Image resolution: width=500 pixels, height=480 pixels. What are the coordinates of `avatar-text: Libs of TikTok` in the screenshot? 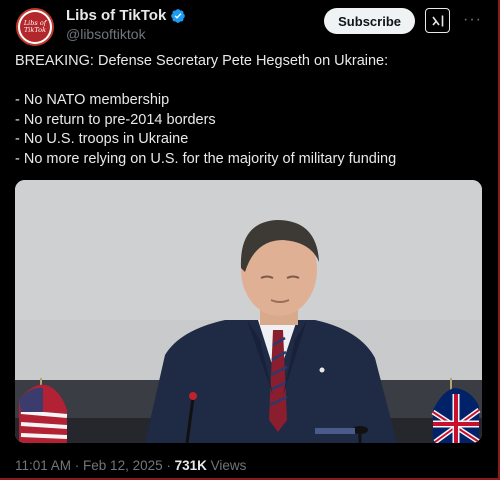 It's located at (35, 26).